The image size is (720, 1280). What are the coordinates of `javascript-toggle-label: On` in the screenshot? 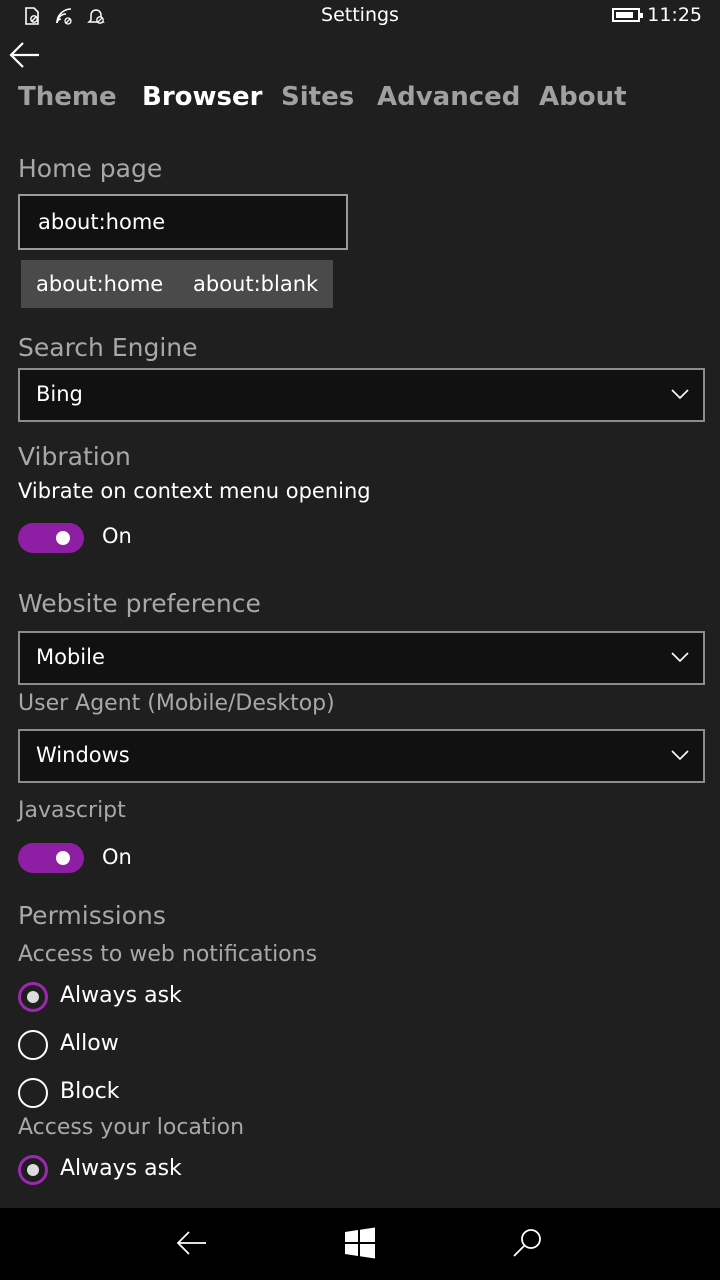 It's located at (117, 857).